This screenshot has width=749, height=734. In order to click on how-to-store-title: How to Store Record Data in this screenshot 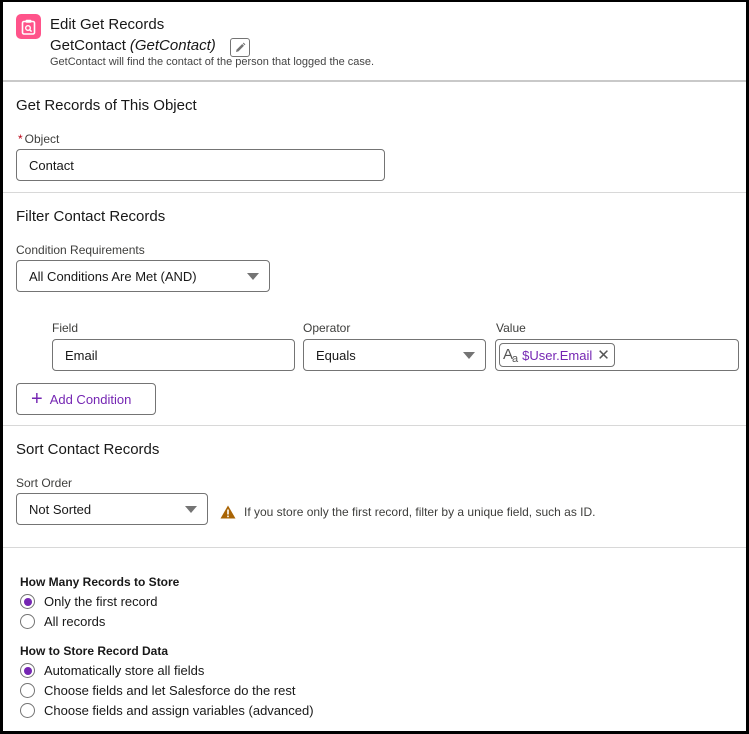, I will do `click(94, 651)`.